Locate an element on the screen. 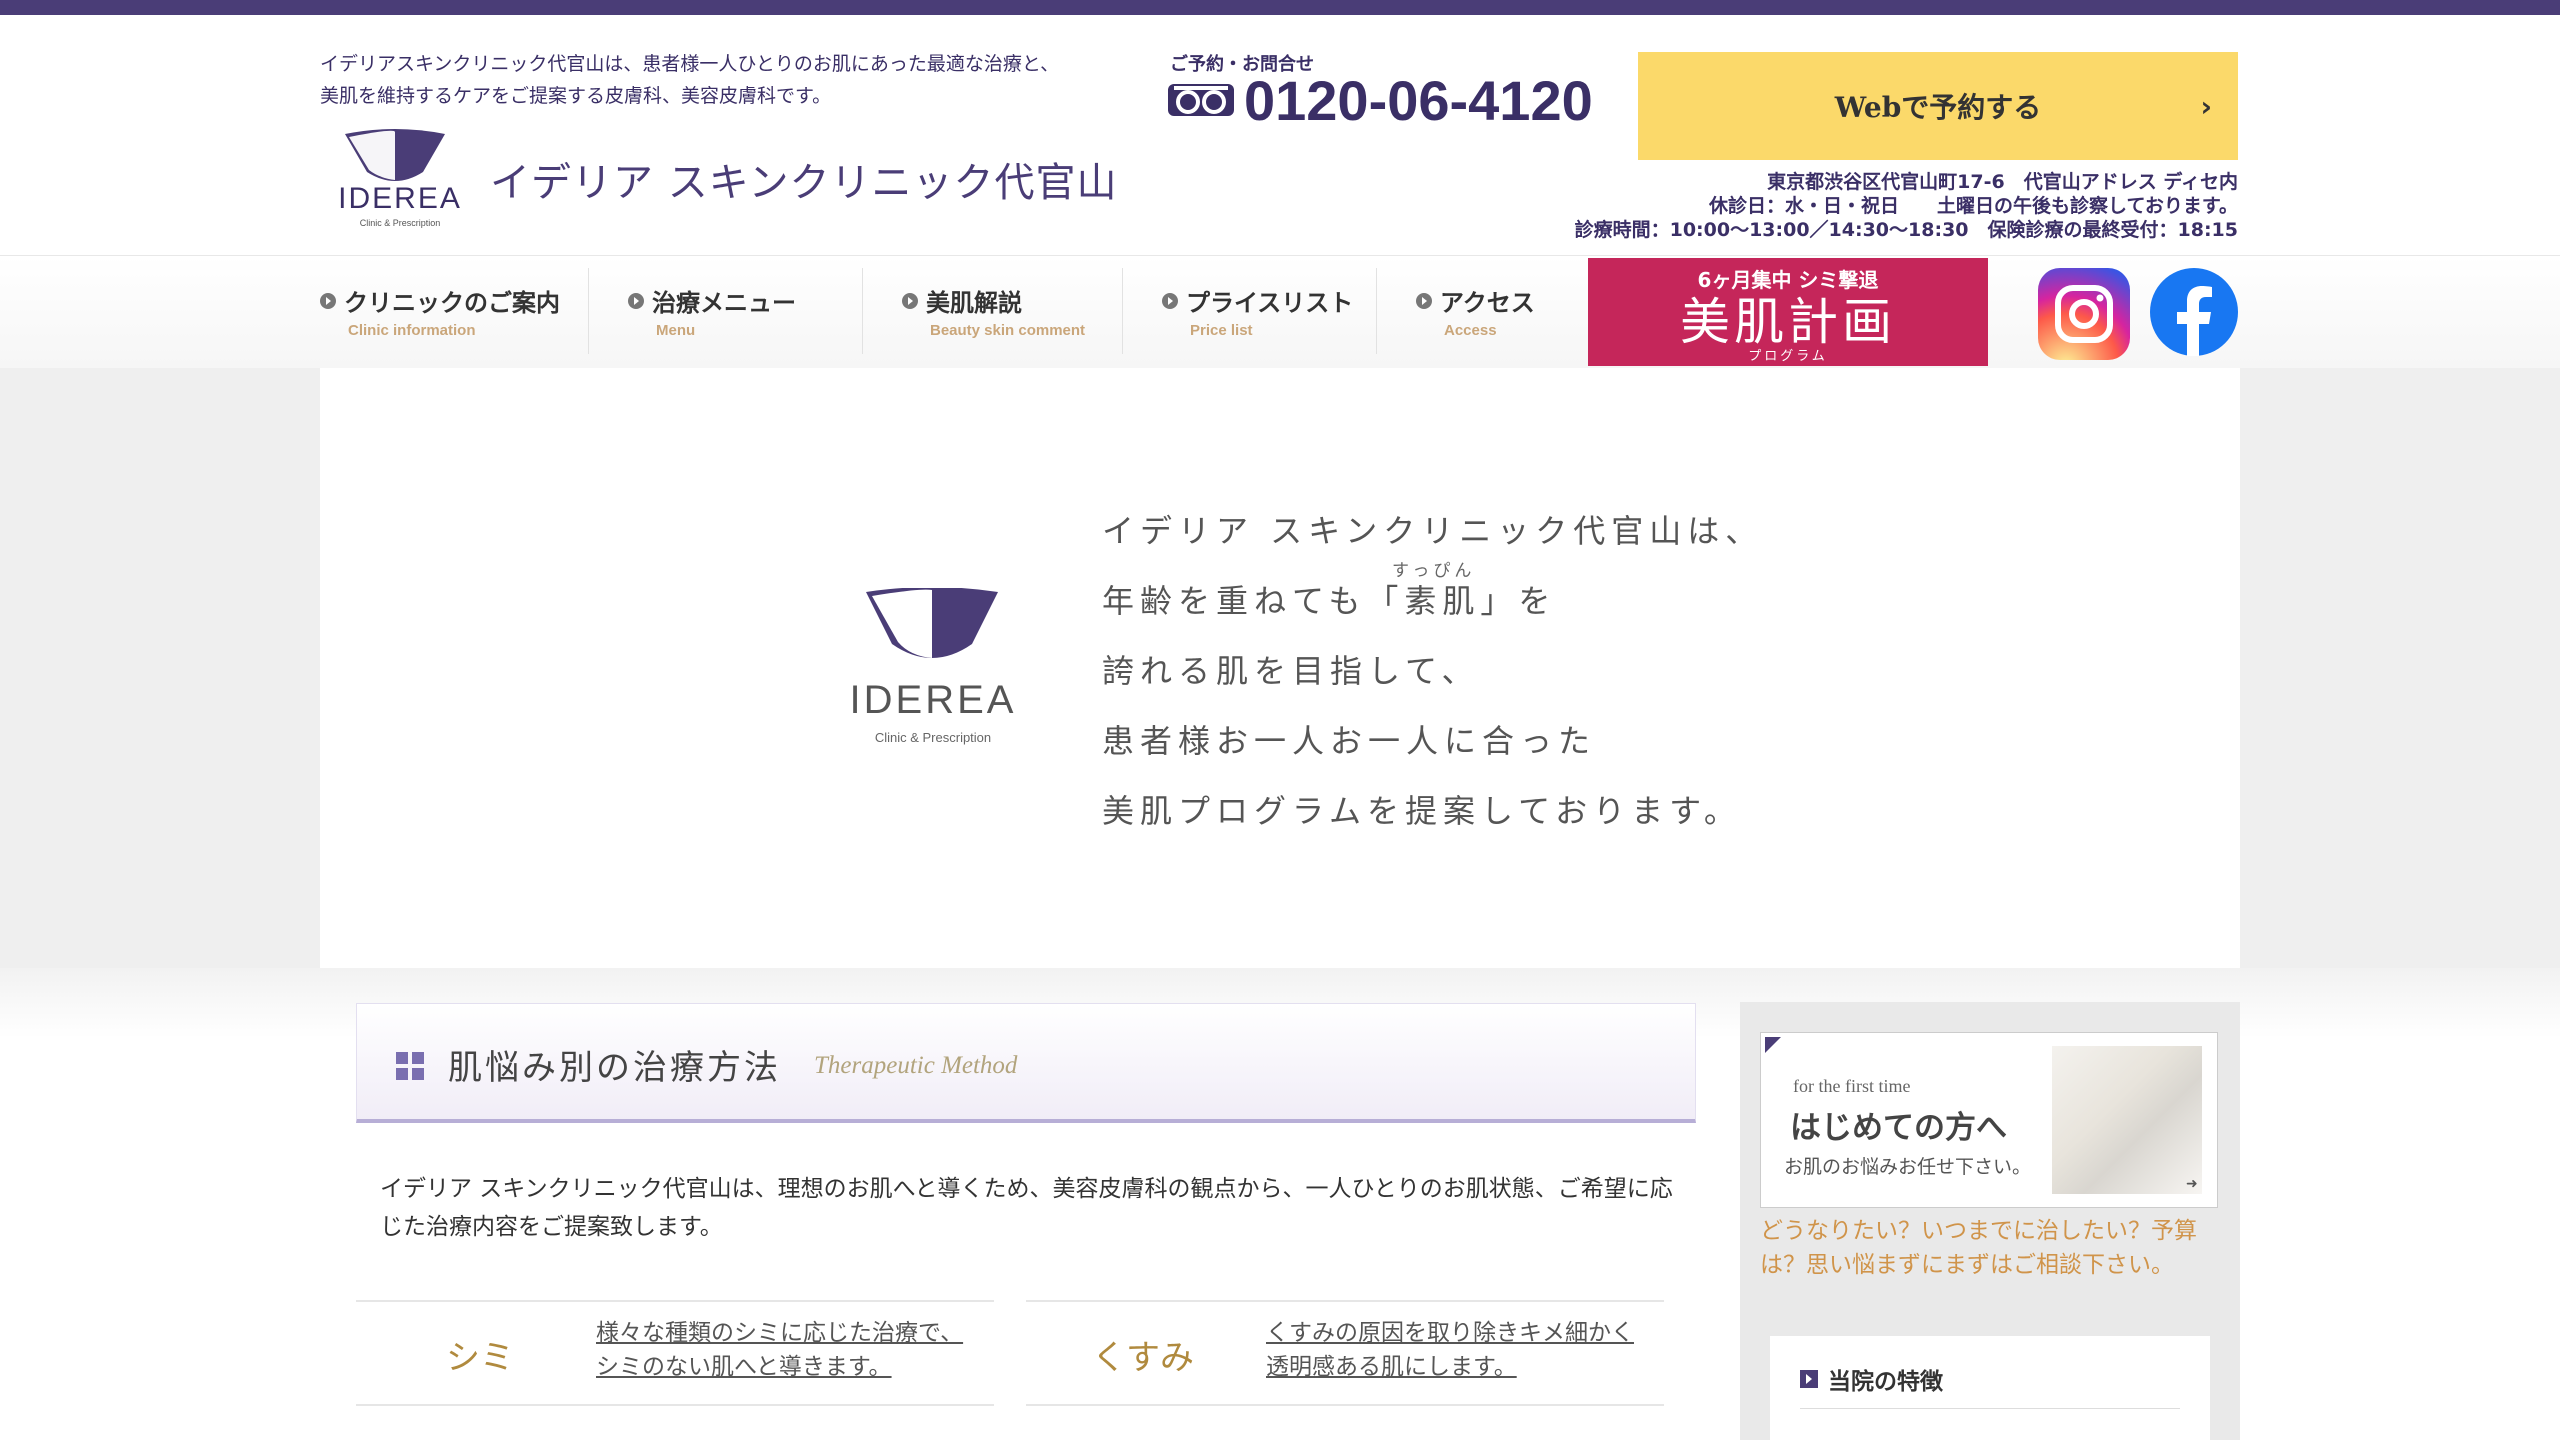  instagram-icon is located at coordinates (2084, 314).